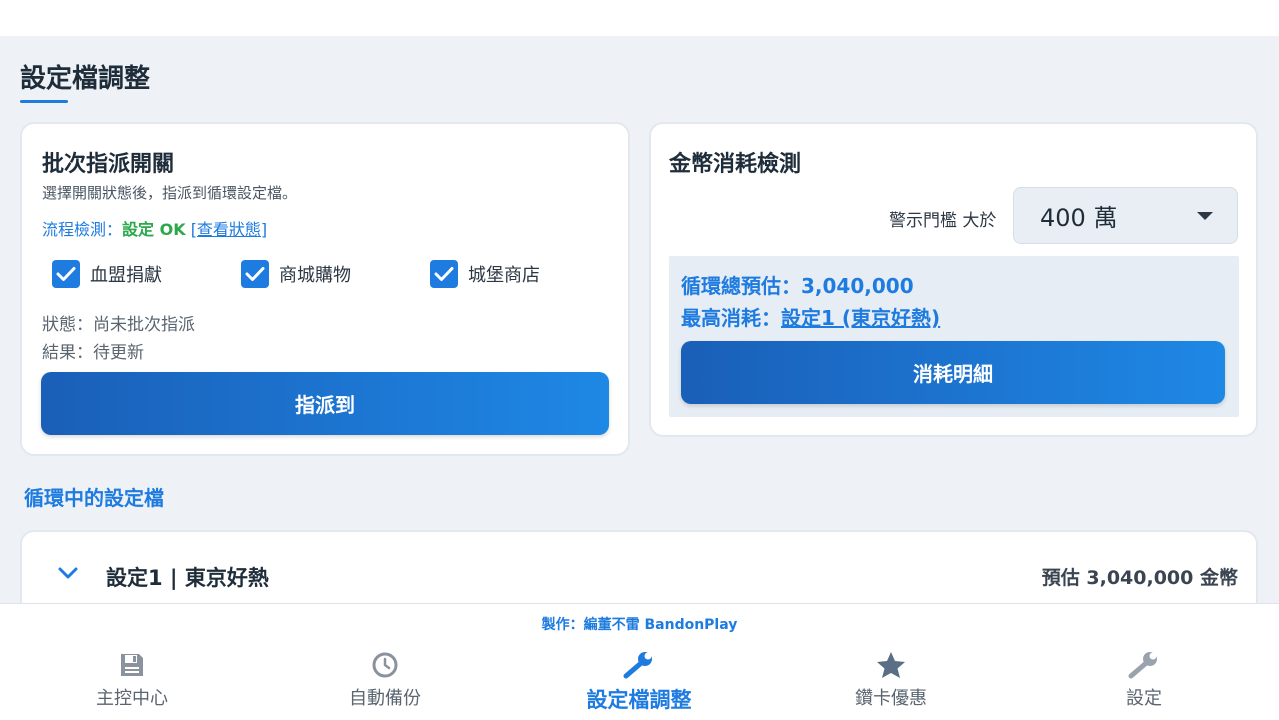 The width and height of the screenshot is (1279, 720). What do you see at coordinates (94, 498) in the screenshot?
I see `cycle-section-title: 循環中的設定檔` at bounding box center [94, 498].